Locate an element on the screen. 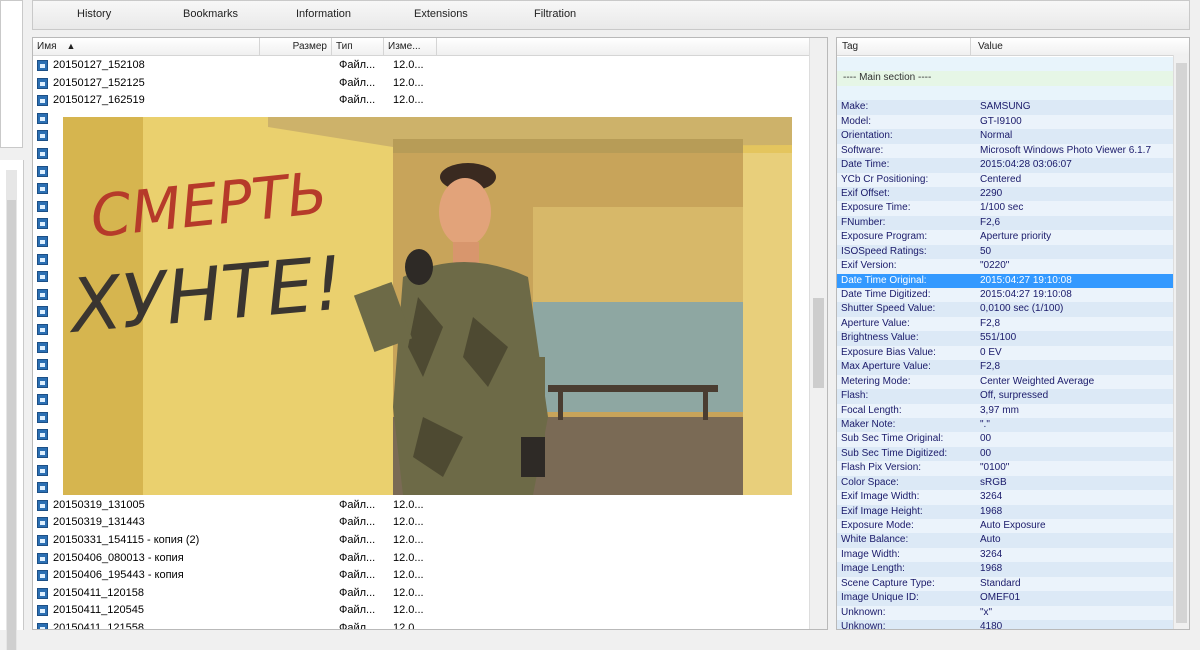 Image resolution: width=1200 pixels, height=650 pixels. tag-value: 0 EV is located at coordinates (991, 352).